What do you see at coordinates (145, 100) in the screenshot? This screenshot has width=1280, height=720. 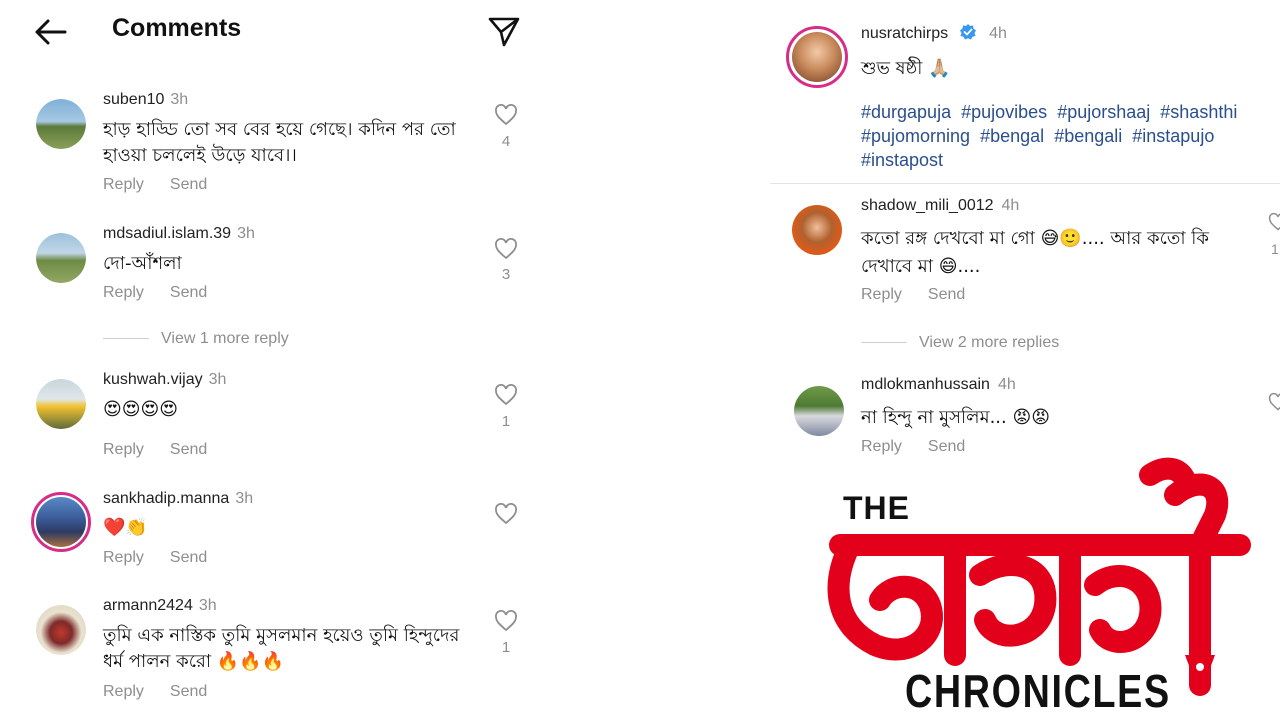 I see `comment-username: suben10 3h` at bounding box center [145, 100].